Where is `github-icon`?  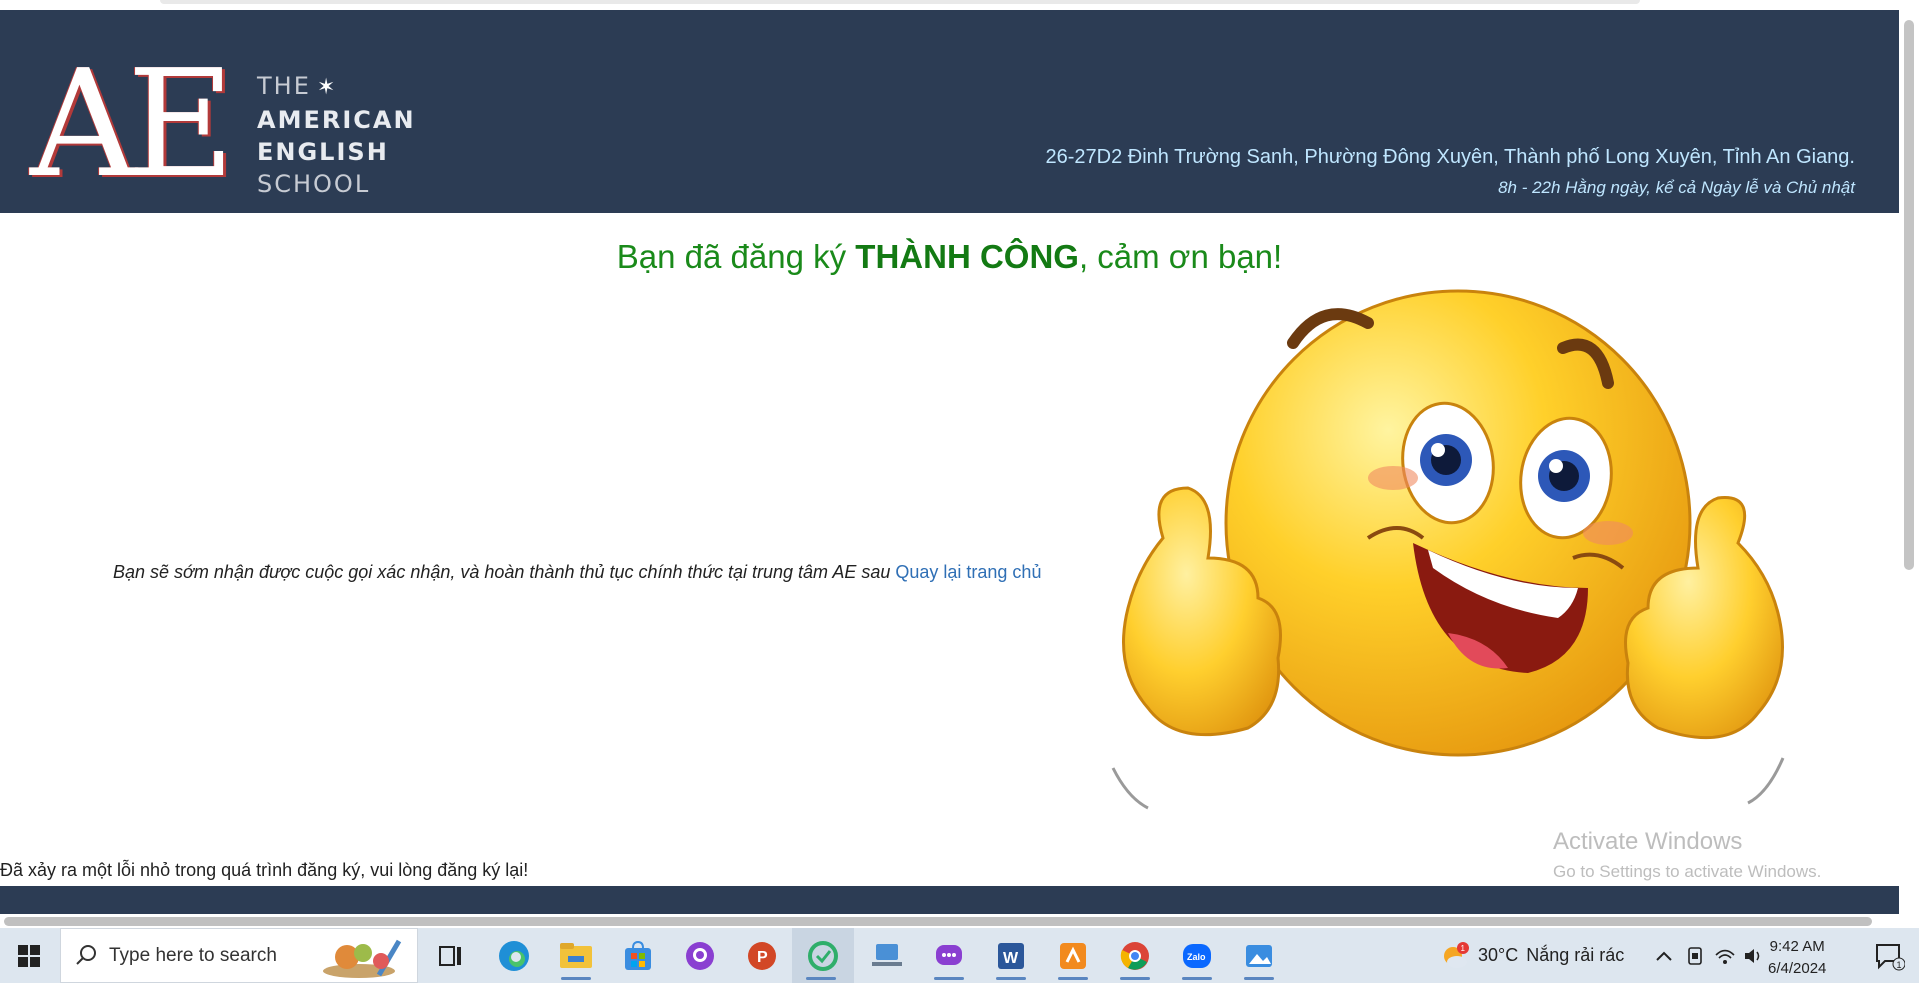
github-icon is located at coordinates (700, 955).